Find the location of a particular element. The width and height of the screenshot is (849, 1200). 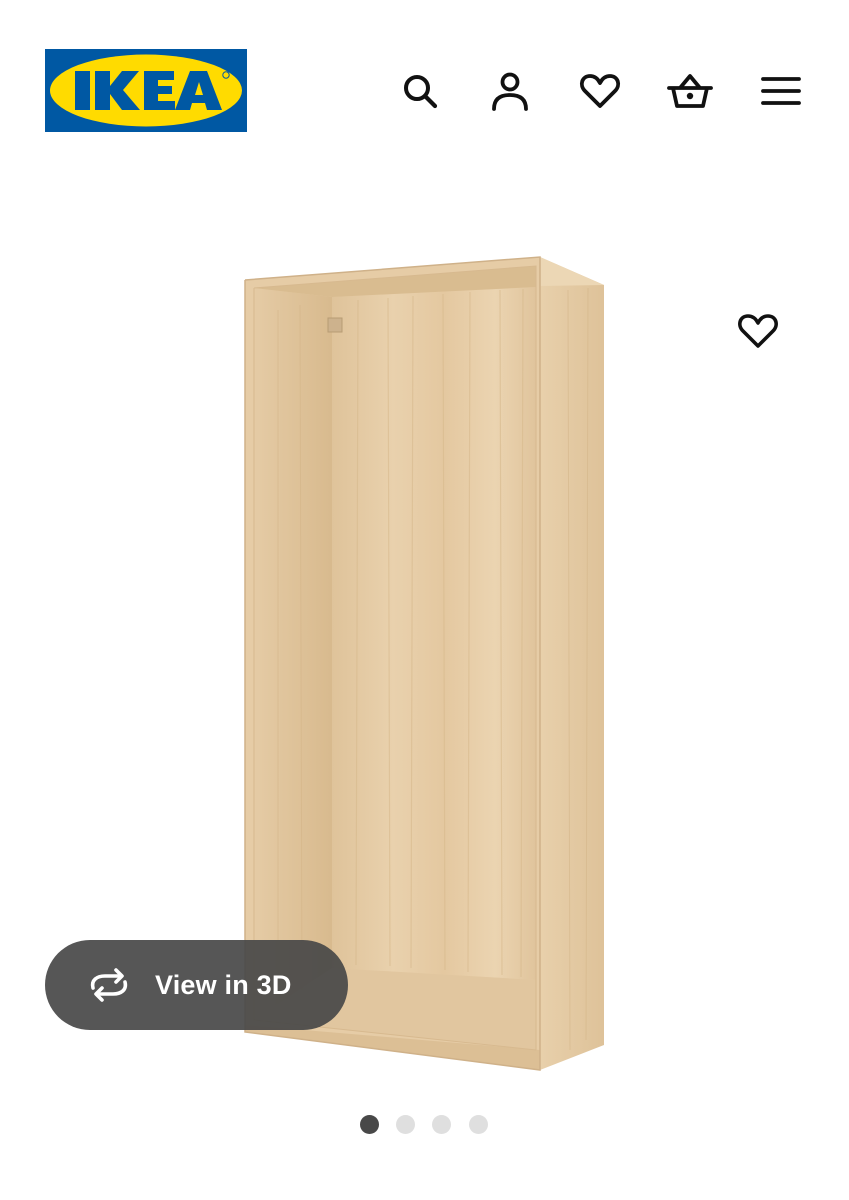

search-icon is located at coordinates (421, 92).